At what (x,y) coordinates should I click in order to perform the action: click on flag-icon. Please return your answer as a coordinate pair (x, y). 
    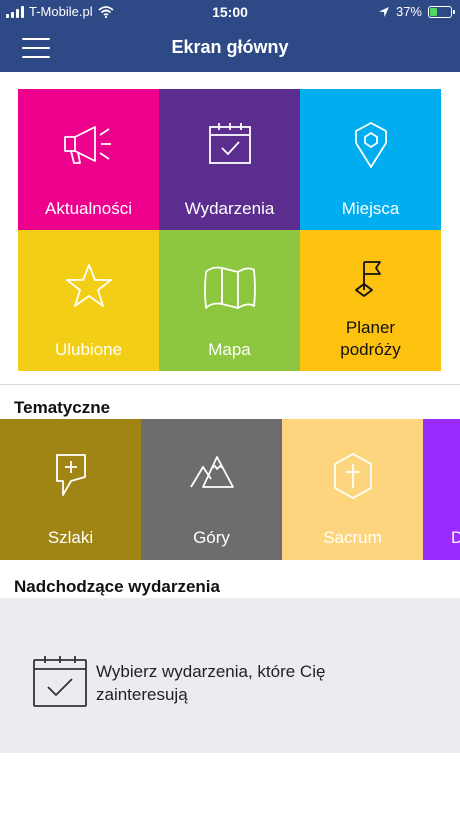
    Looking at the image, I should click on (367, 279).